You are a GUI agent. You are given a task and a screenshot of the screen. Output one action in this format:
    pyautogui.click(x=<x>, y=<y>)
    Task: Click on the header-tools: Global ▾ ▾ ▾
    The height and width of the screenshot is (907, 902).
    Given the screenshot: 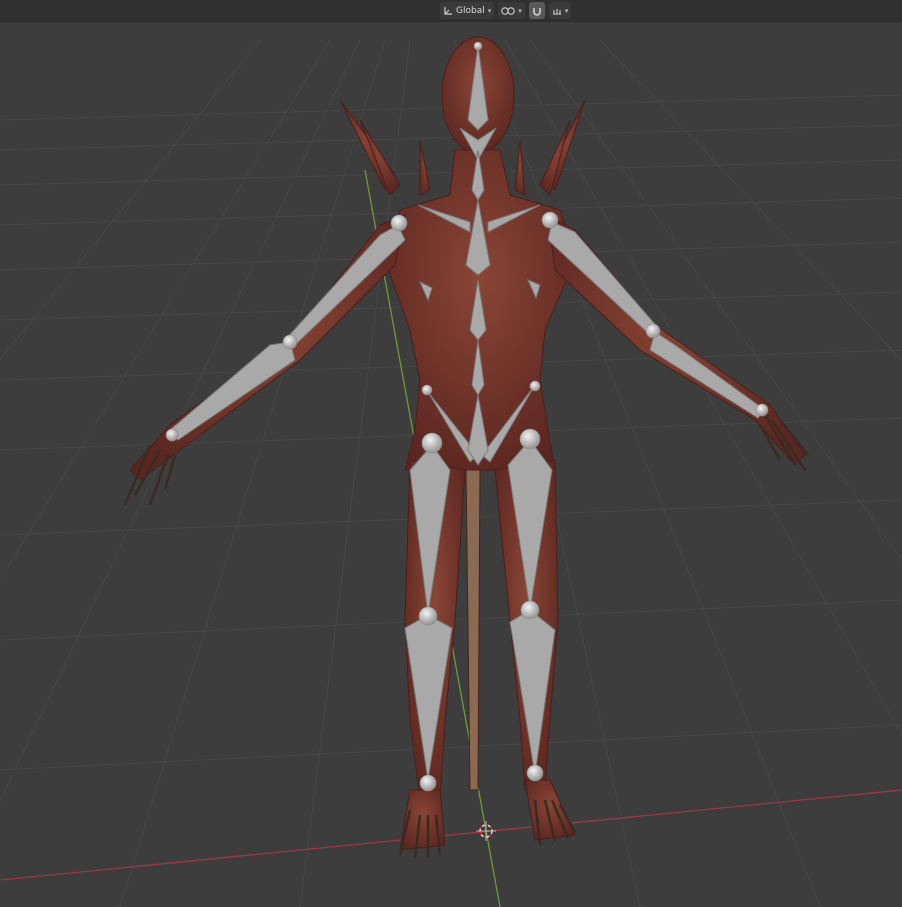 What is the action you would take?
    pyautogui.click(x=506, y=10)
    